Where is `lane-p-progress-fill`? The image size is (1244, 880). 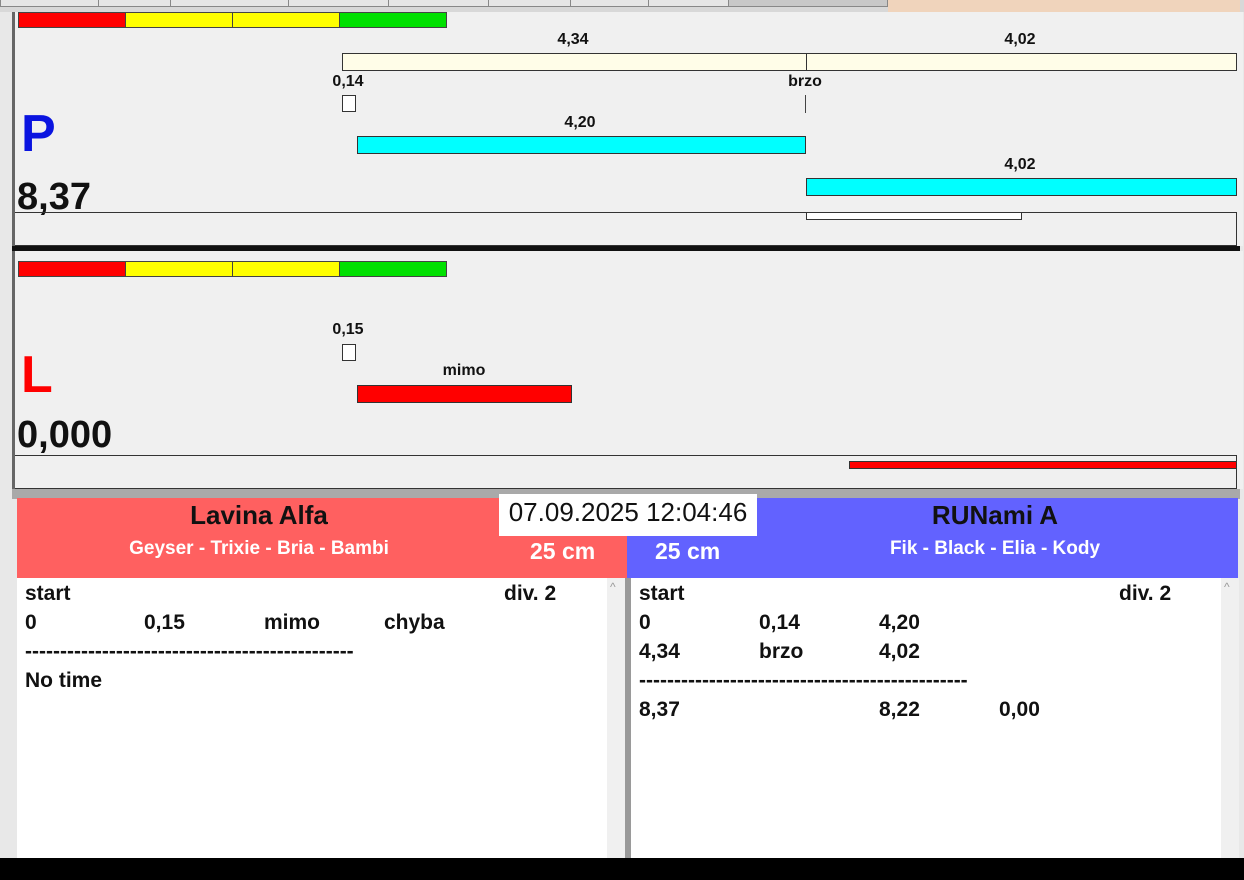
lane-p-progress-fill is located at coordinates (914, 216).